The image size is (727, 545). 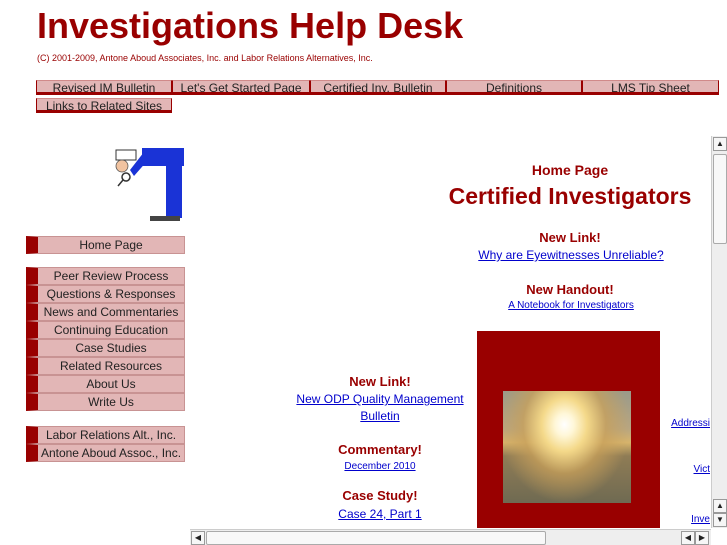 I want to click on nav-certified-inv-bulletin: Certified Inv. Bulletin, so click(x=378, y=87).